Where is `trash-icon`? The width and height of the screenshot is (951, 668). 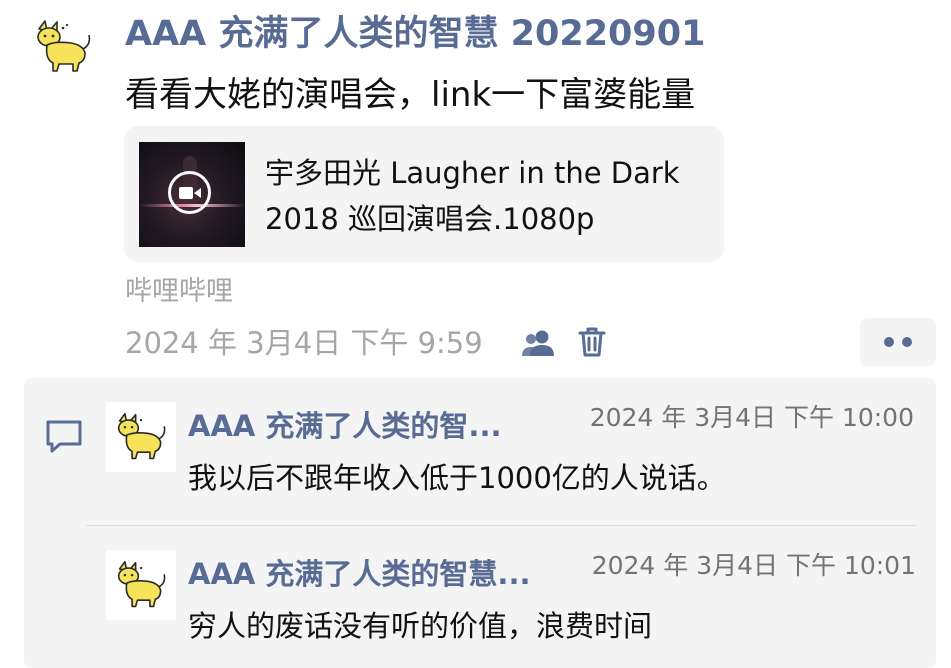
trash-icon is located at coordinates (592, 342).